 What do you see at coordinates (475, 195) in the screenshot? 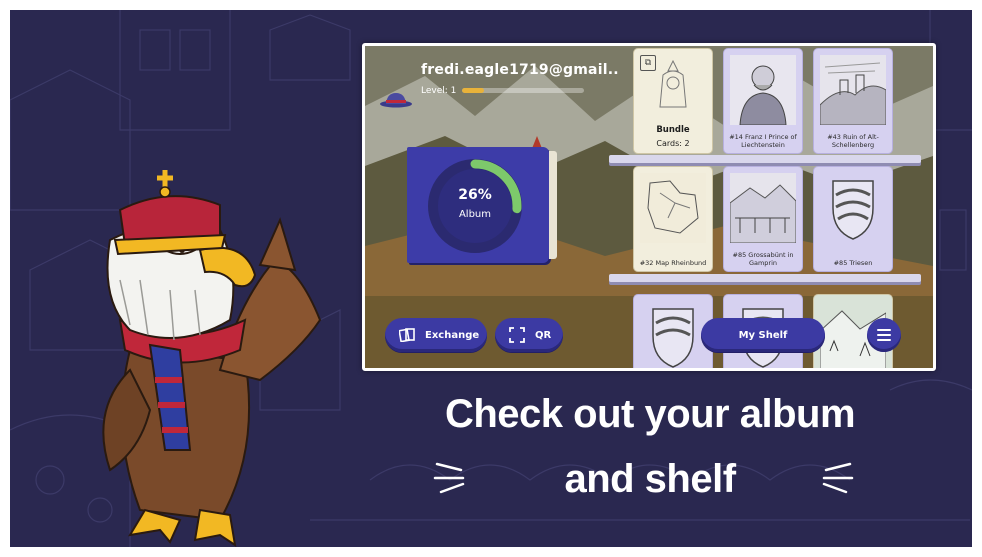
I see `album-percent: 26%` at bounding box center [475, 195].